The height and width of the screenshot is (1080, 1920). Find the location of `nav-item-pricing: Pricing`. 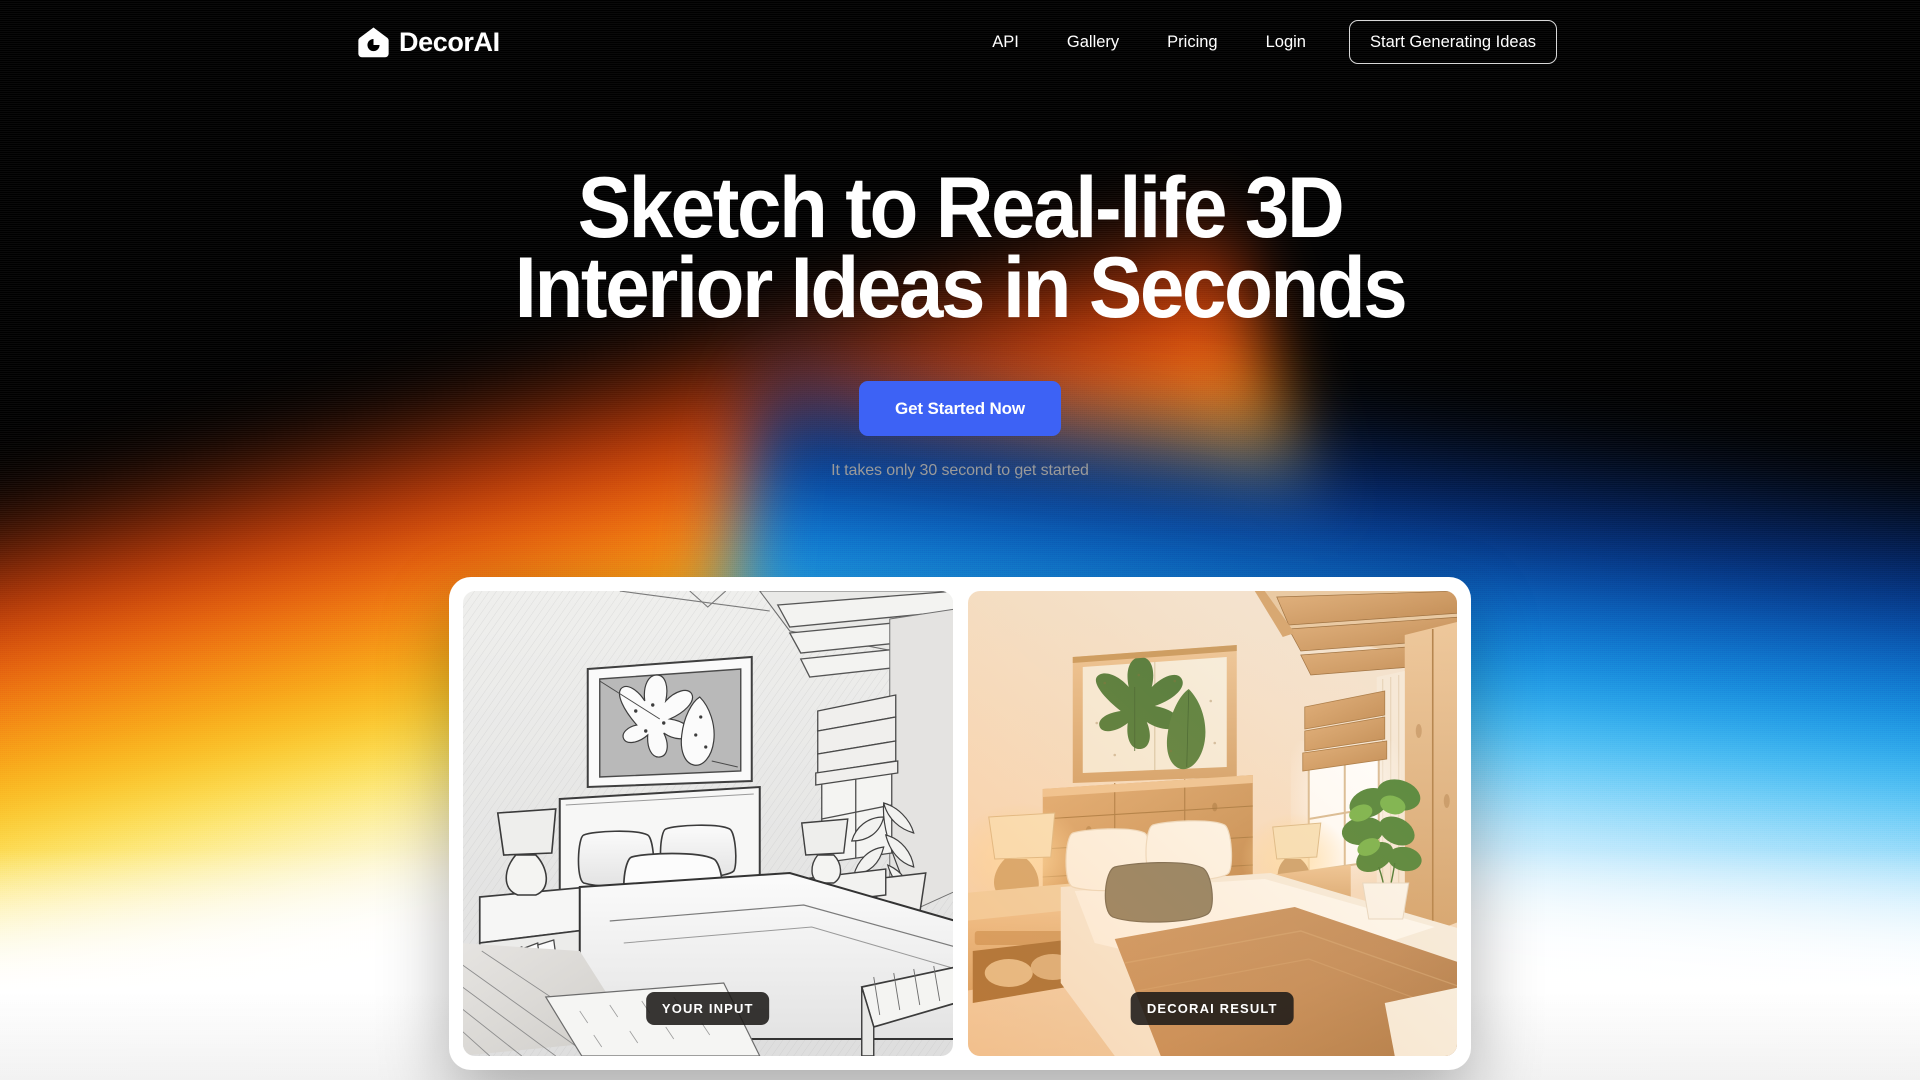

nav-item-pricing: Pricing is located at coordinates (1192, 42).